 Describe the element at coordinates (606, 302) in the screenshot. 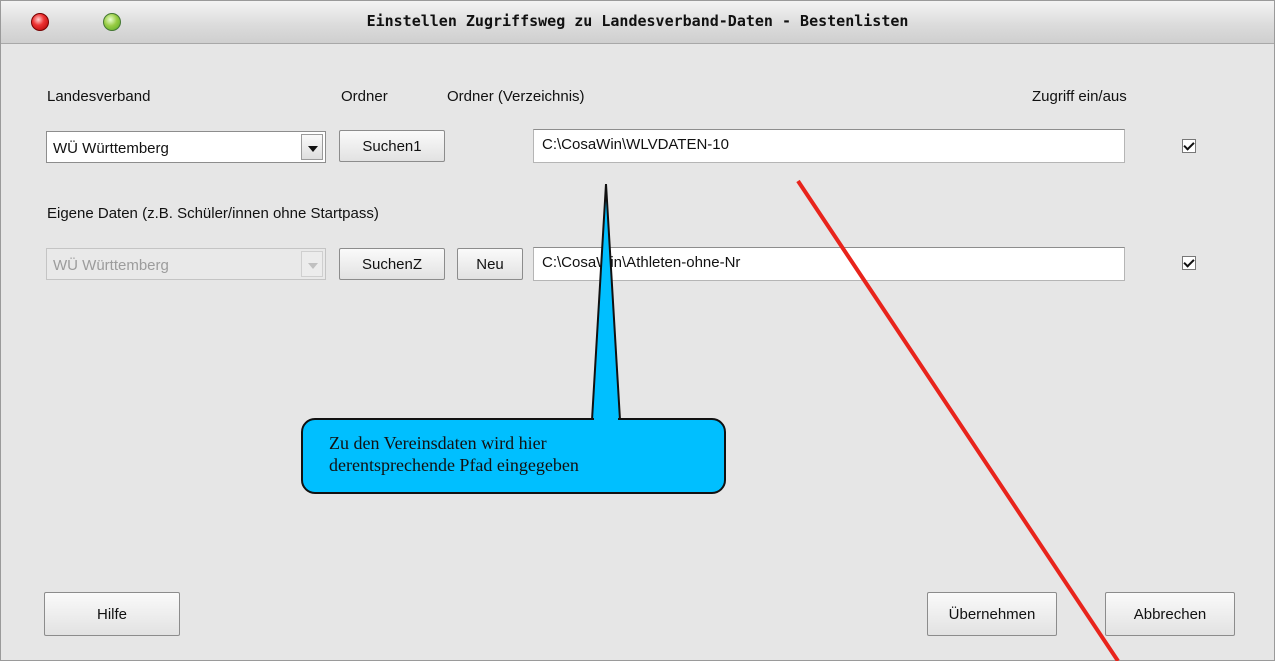

I see `callout-pointer` at that location.